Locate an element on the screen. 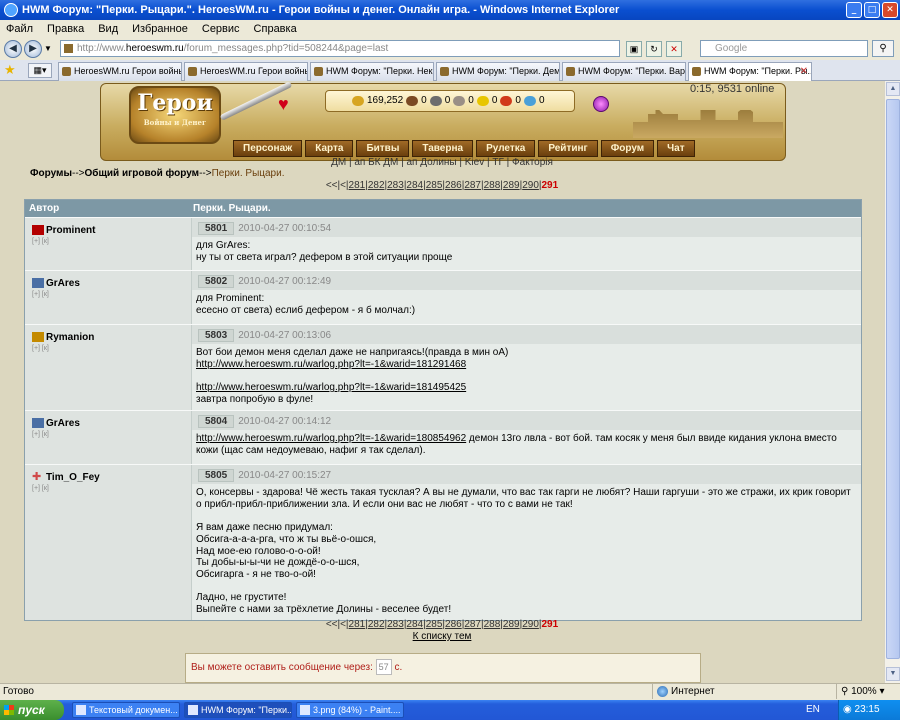 The image size is (900, 720). menu-help: Справка is located at coordinates (275, 29).